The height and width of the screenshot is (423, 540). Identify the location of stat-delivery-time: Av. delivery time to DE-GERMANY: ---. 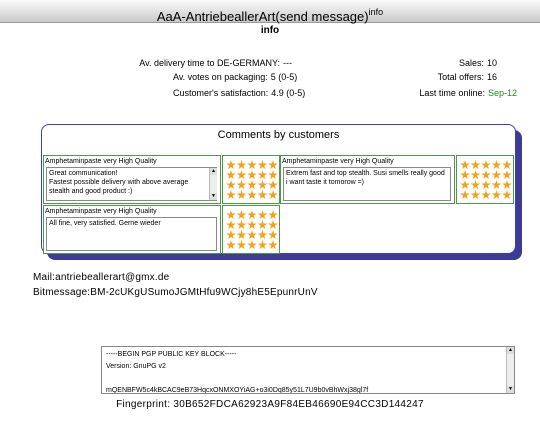
(215, 63).